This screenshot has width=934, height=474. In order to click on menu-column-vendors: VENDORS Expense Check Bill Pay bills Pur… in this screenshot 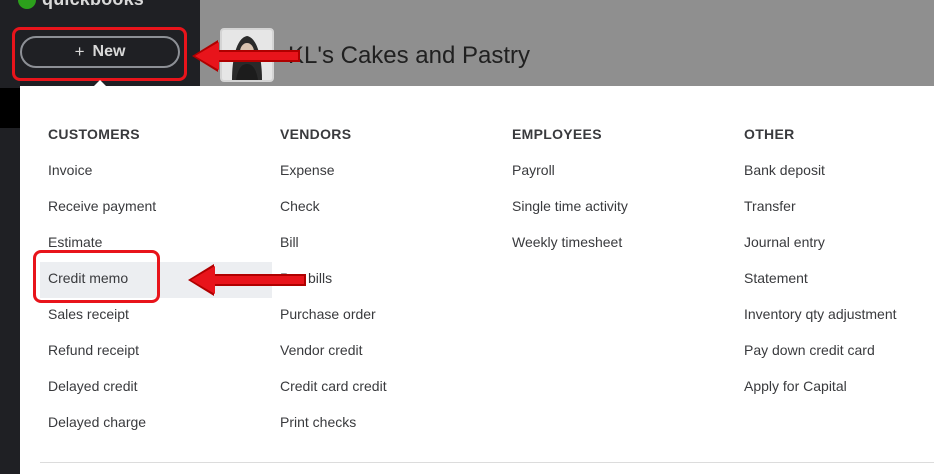, I will do `click(333, 288)`.